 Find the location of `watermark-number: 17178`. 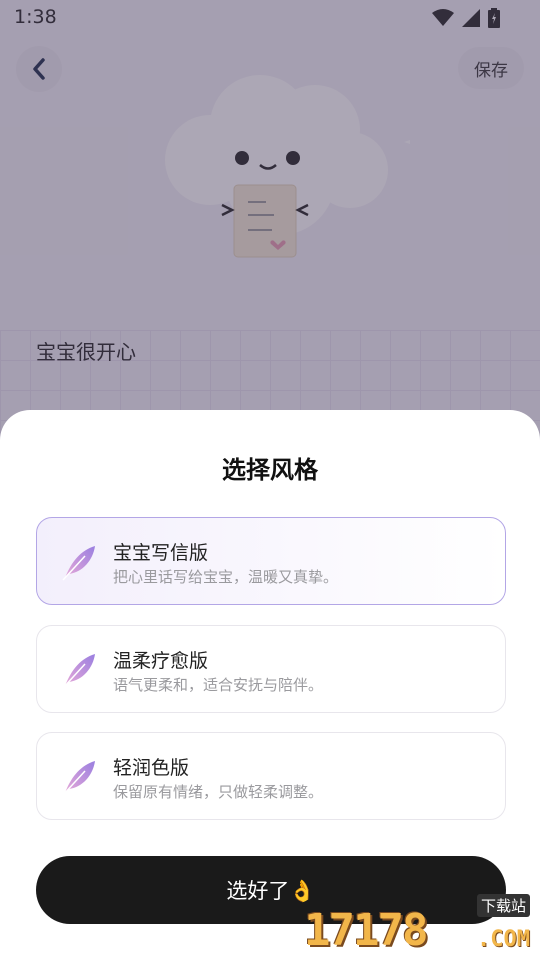

watermark-number: 17178 is located at coordinates (366, 930).